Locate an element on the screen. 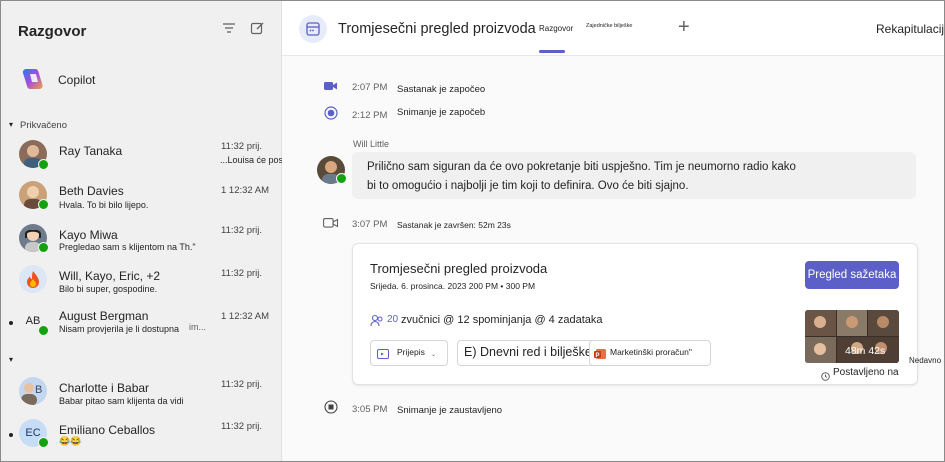 Image resolution: width=945 pixels, height=462 pixels. recording-duration: 48m 42s is located at coordinates (865, 351).